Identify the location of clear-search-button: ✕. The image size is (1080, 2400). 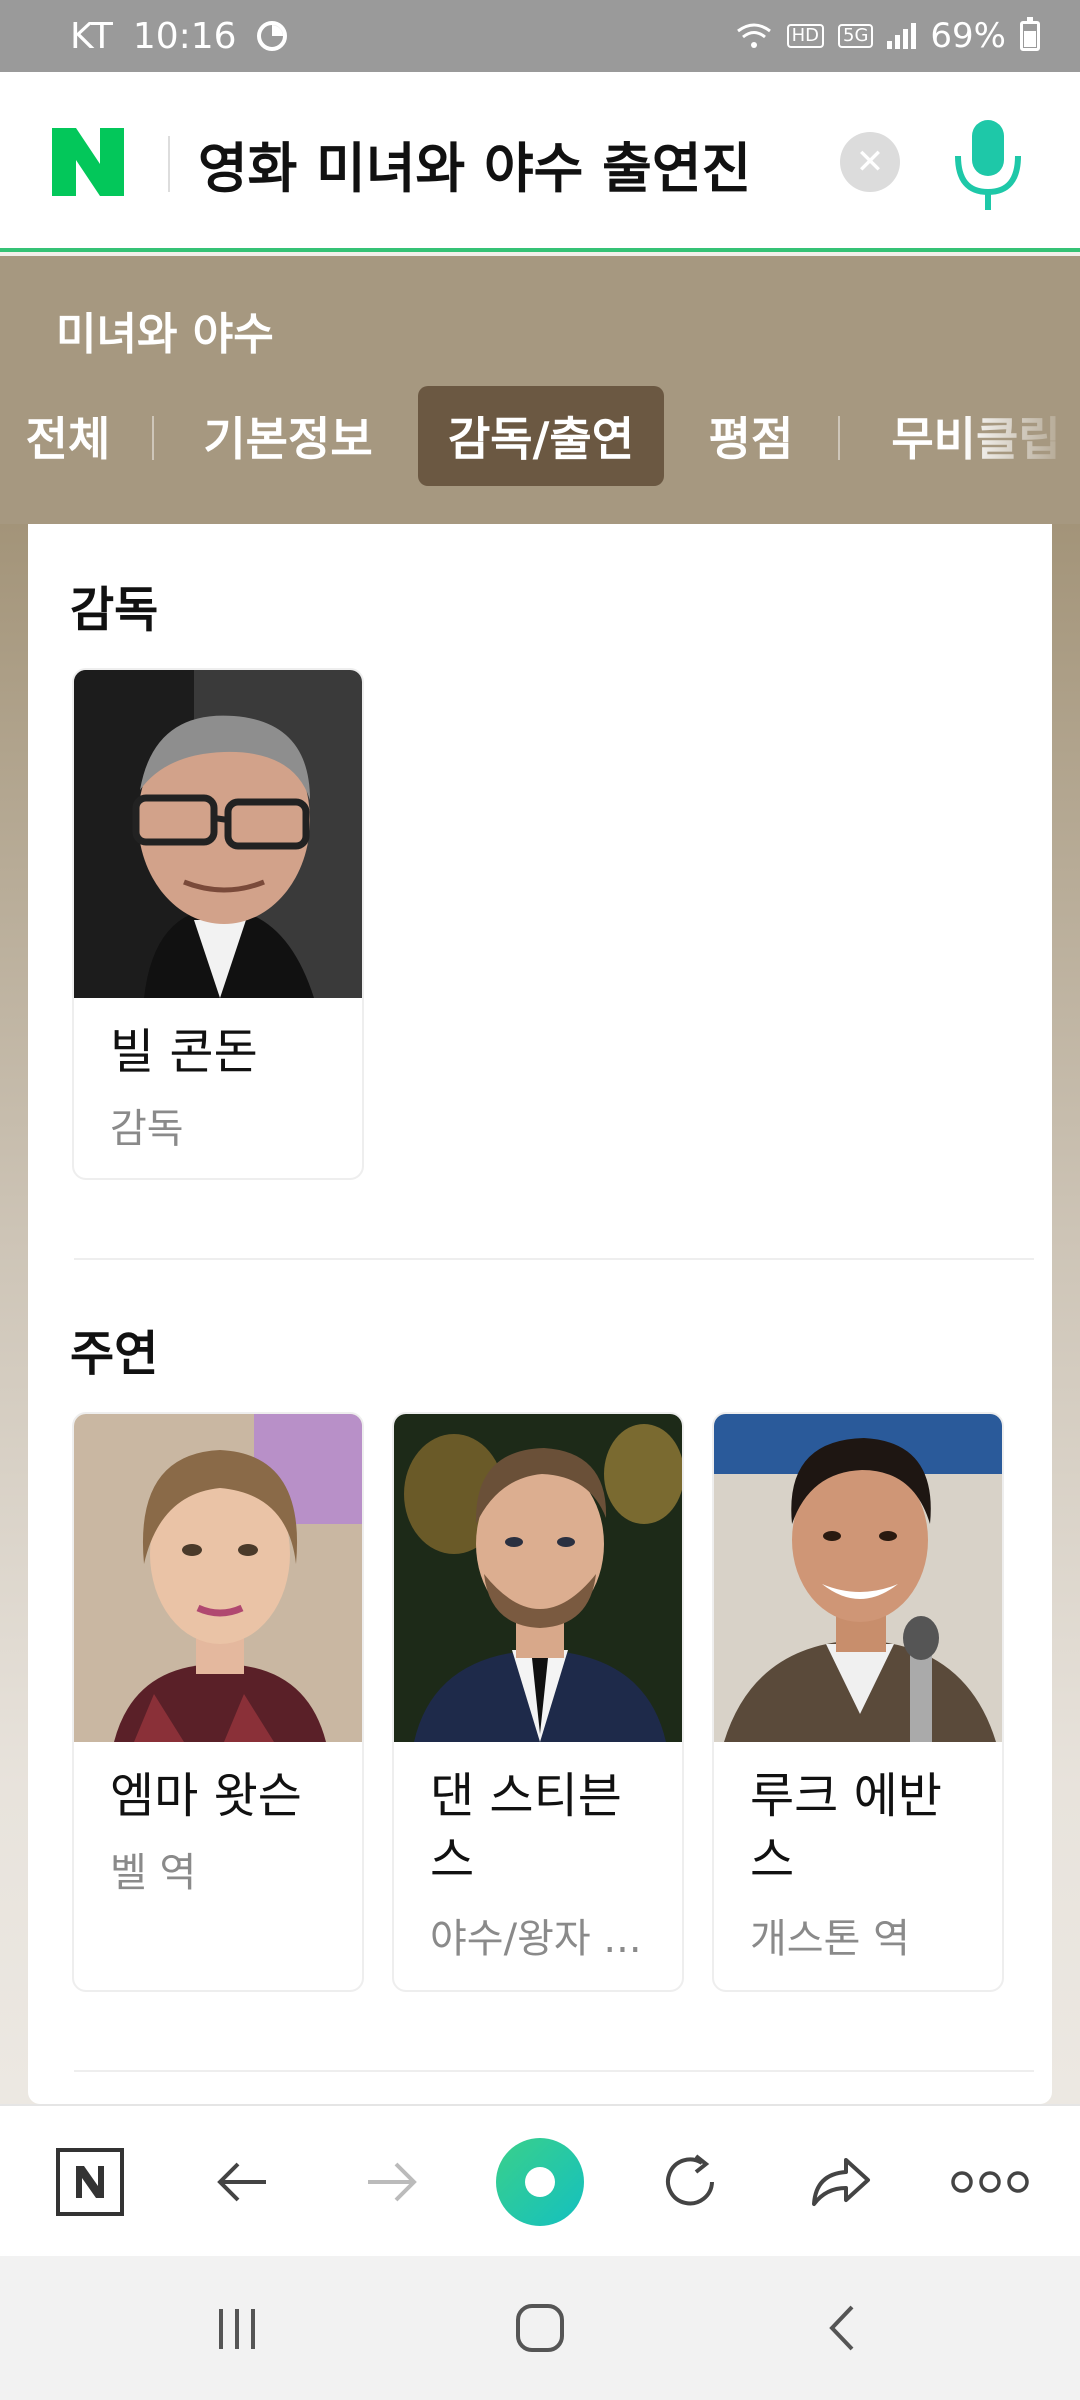
(870, 162).